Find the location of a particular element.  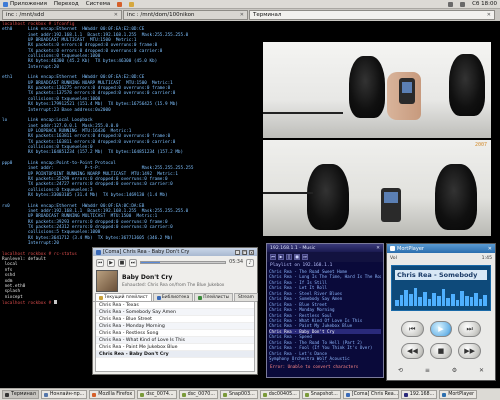

tab-stream: Stream is located at coordinates (246, 297).